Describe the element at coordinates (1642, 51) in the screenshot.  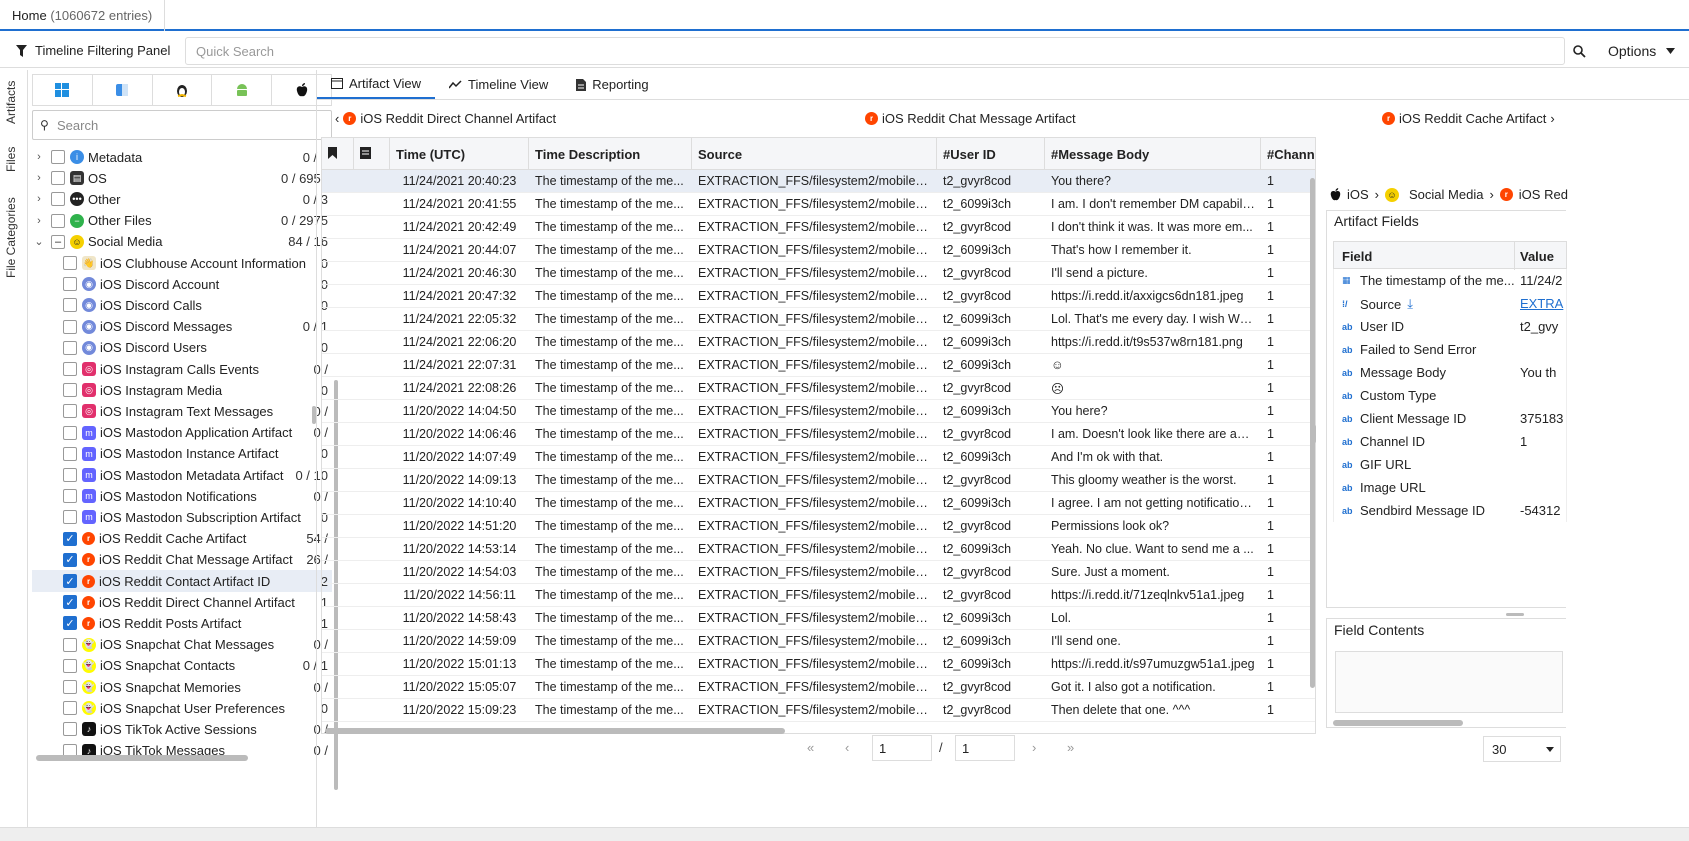
I see `options-menu: Options` at that location.